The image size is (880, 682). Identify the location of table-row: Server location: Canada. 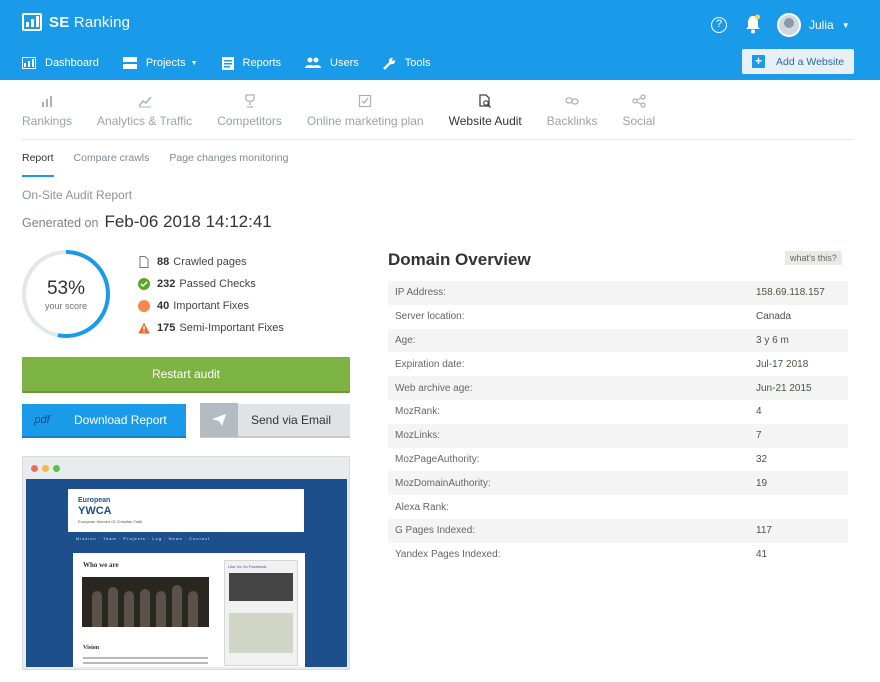
(618, 317).